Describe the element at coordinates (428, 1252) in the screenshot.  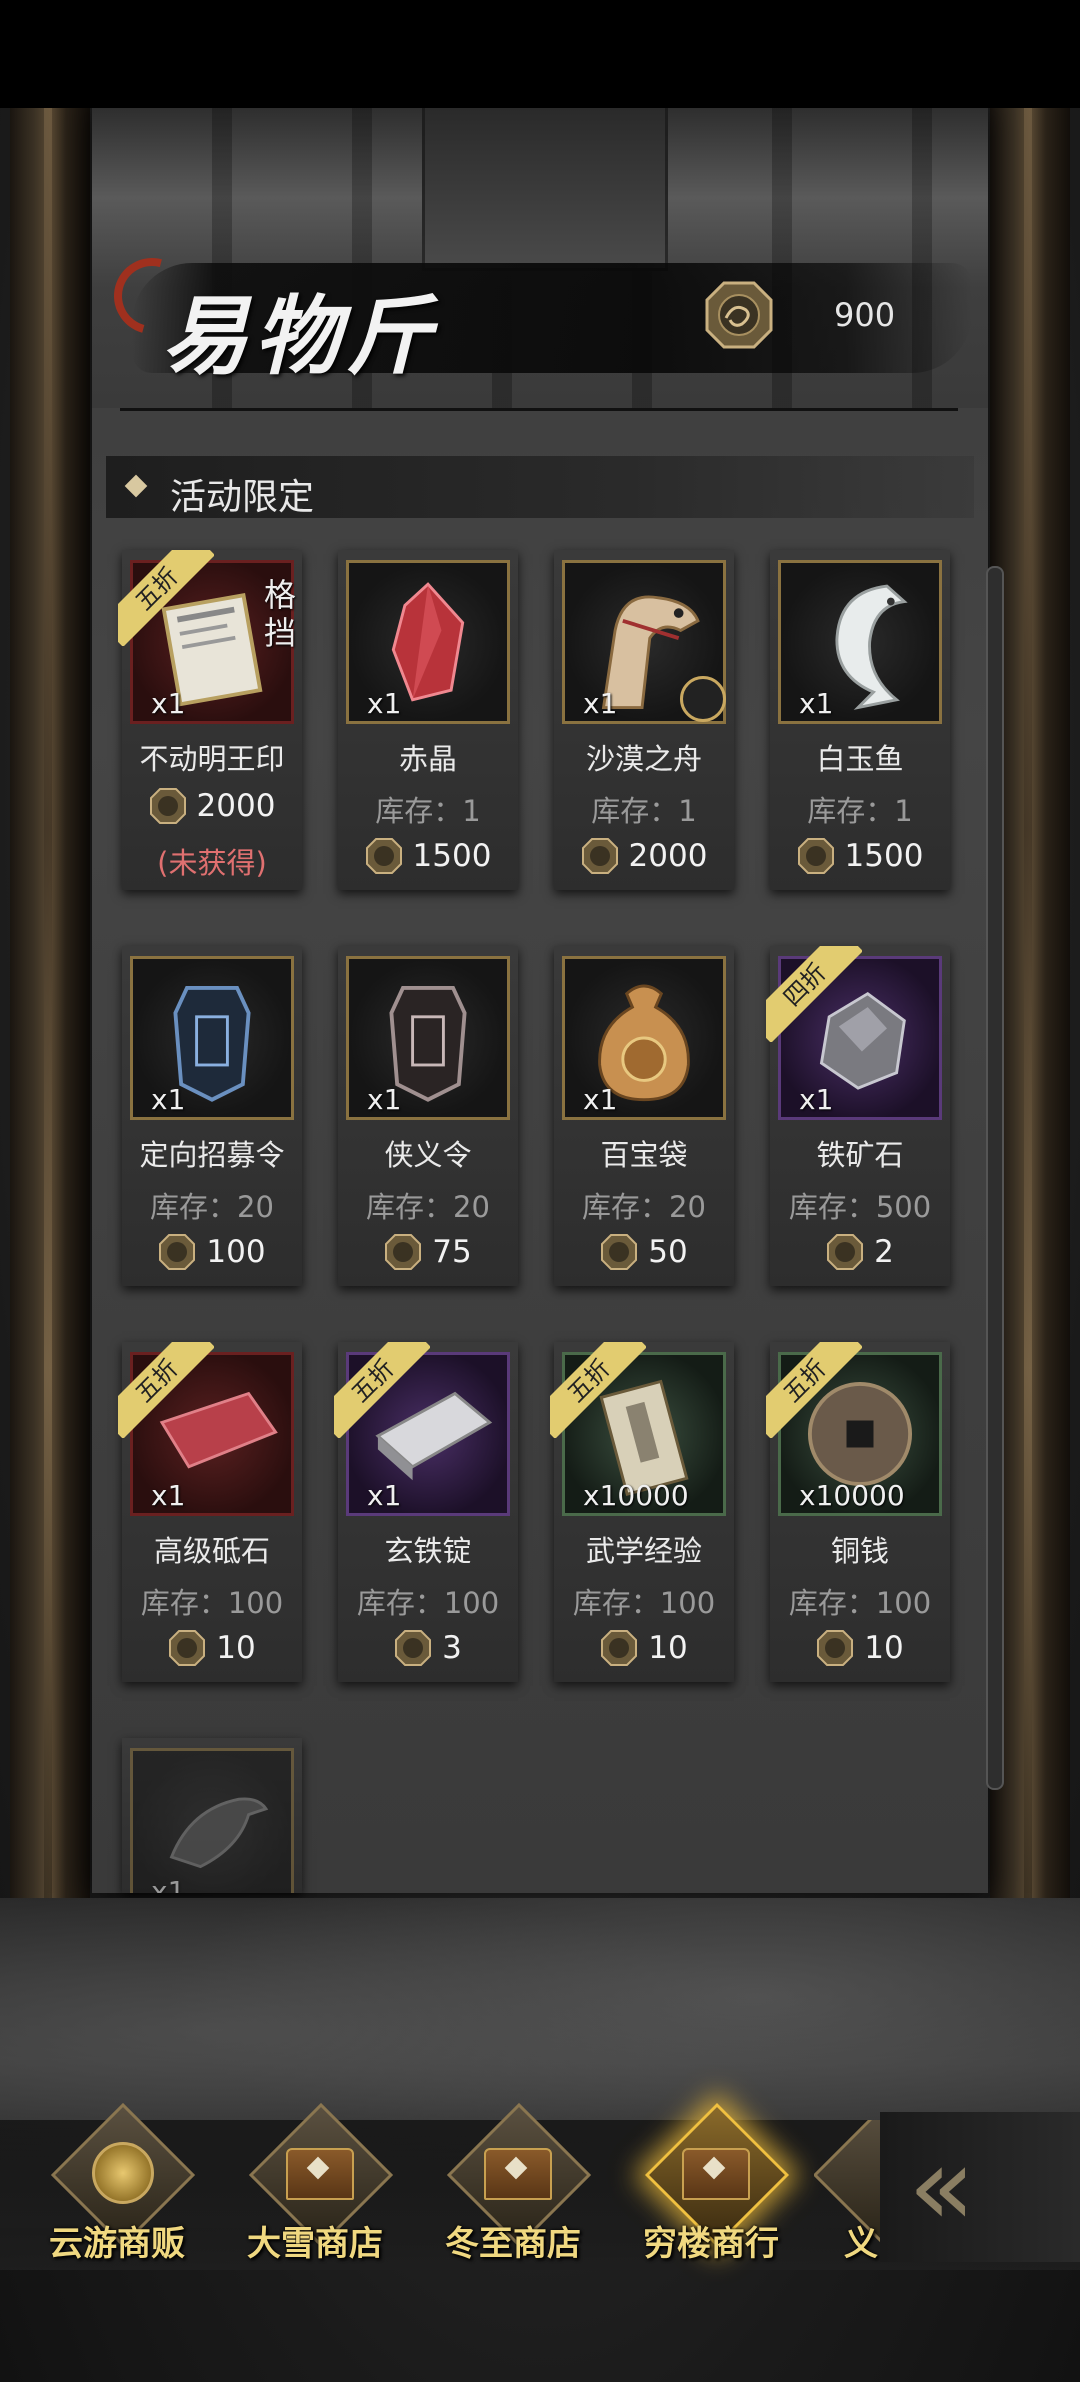
I see `item-price: 75` at that location.